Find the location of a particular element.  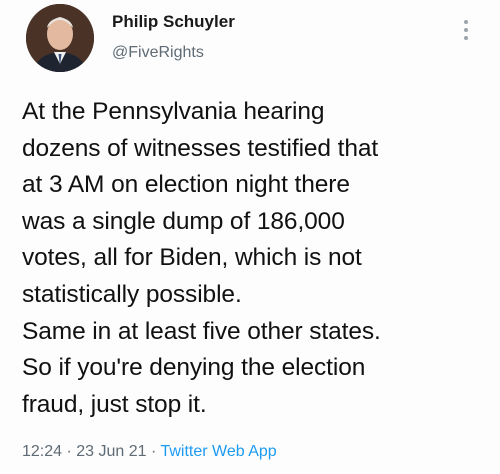

more-vertical-icon is located at coordinates (466, 30).